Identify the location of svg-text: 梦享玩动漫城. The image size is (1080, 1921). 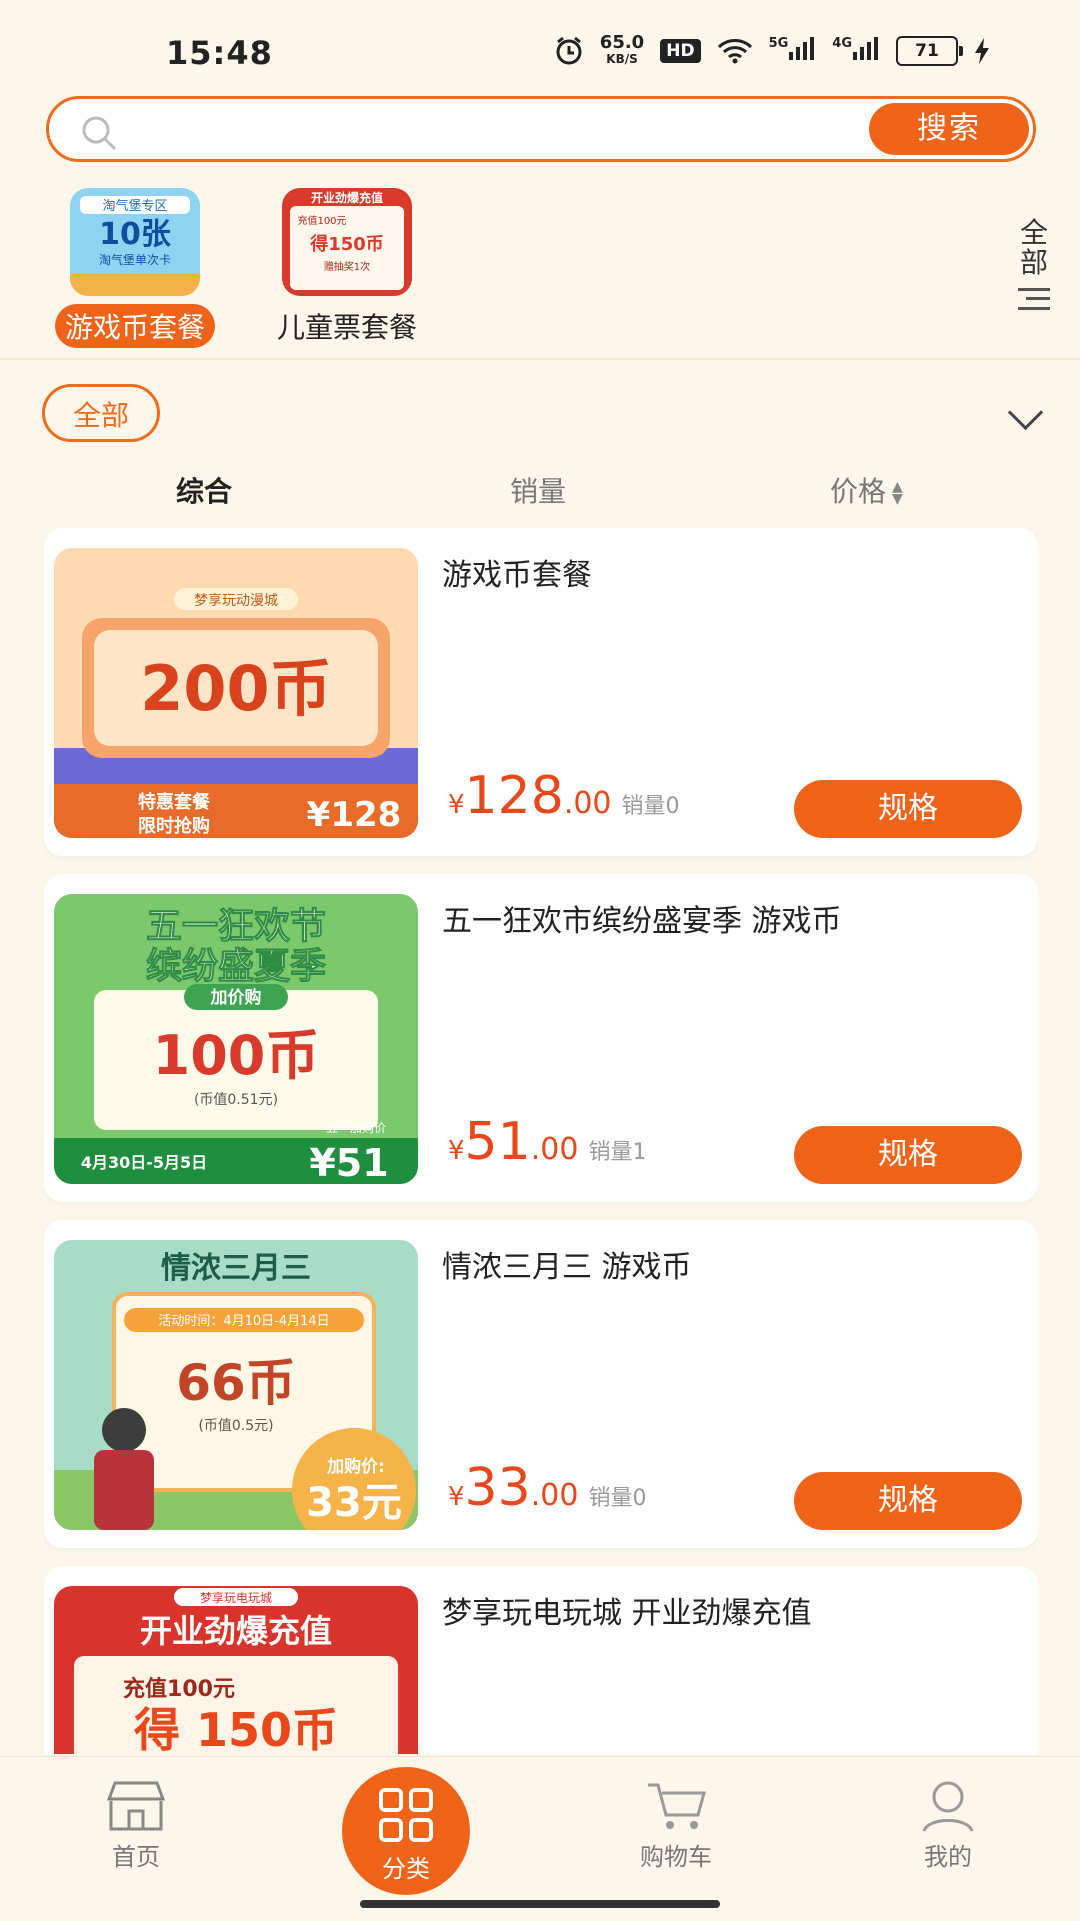
(236, 600).